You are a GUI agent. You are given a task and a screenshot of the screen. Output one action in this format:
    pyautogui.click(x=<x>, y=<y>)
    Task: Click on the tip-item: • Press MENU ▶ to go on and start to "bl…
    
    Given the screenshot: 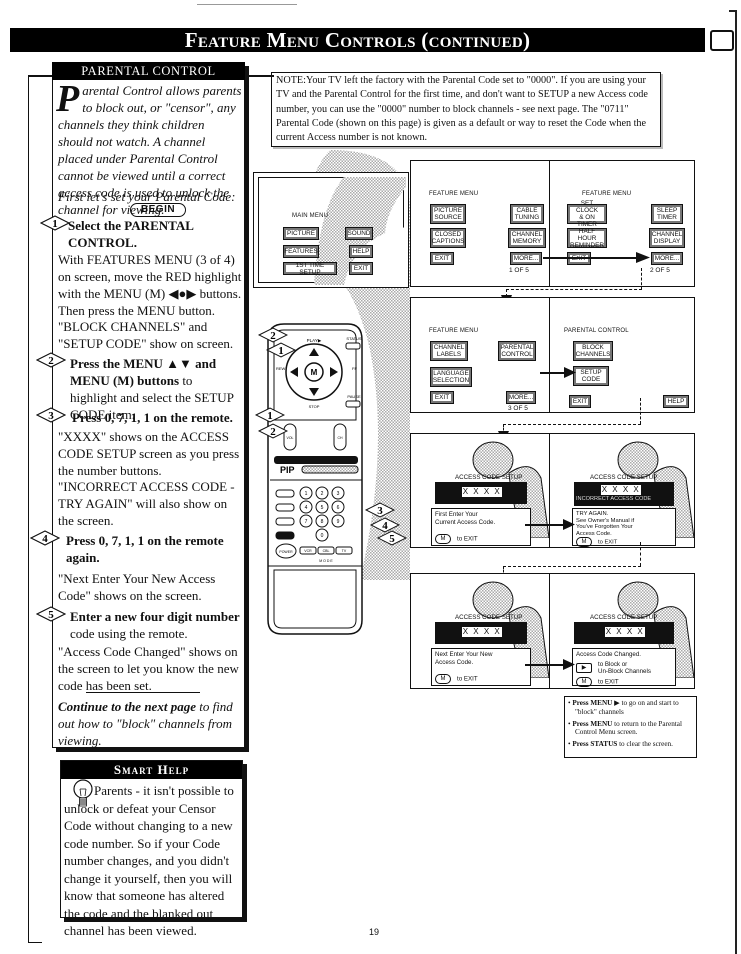 What is the action you would take?
    pyautogui.click(x=623, y=707)
    